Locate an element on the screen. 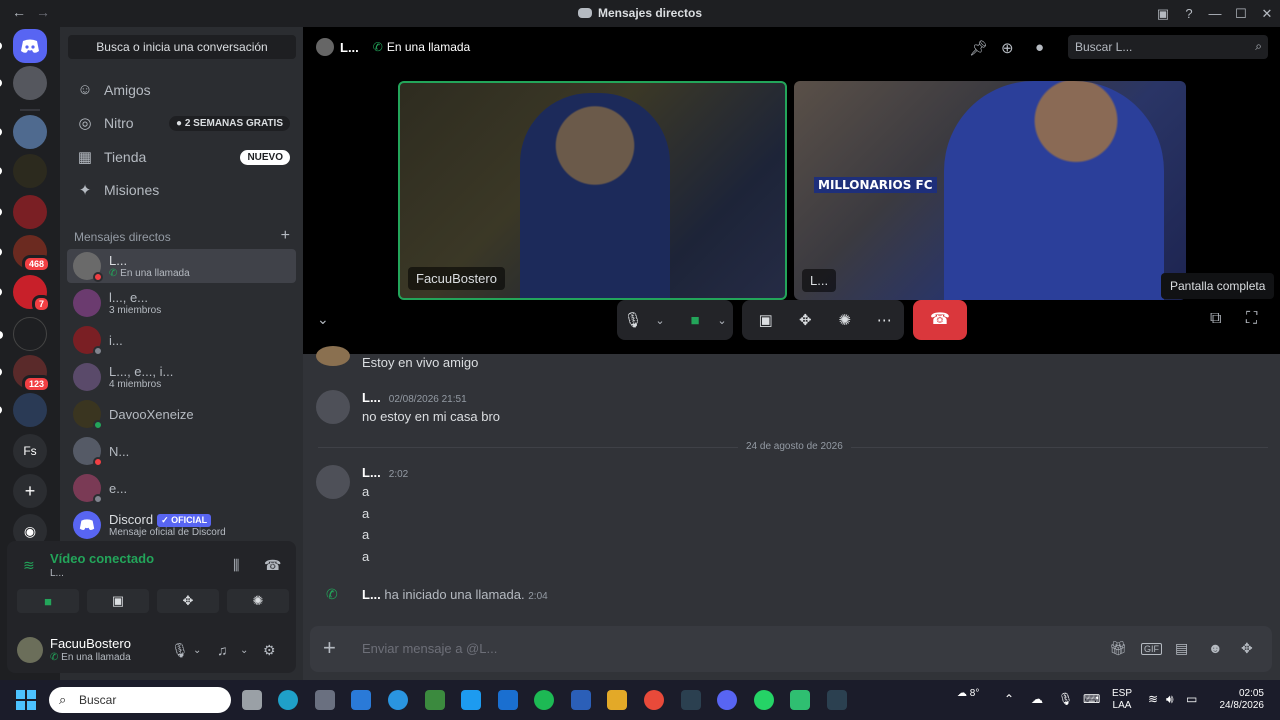  dm-item: L... ✆ En una llamada is located at coordinates (181, 266).